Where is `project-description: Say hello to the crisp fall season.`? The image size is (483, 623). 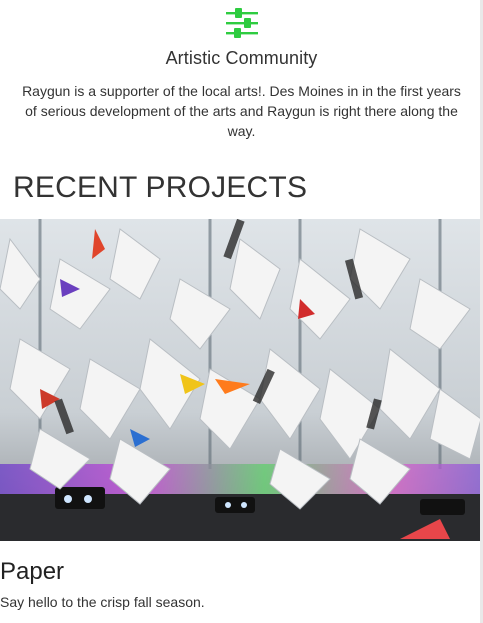 project-description: Say hello to the crisp fall season. is located at coordinates (102, 602).